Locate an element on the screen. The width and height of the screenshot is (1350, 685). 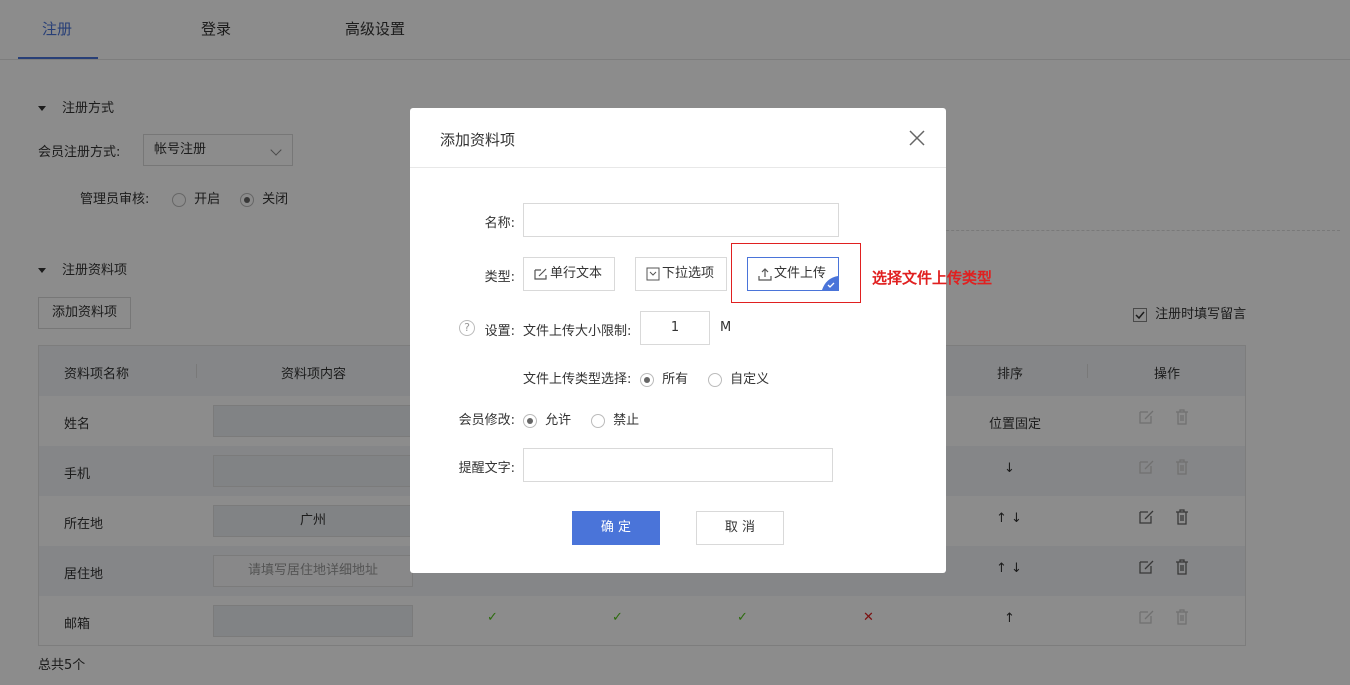
type-single-text-button: 单行文本 is located at coordinates (569, 274).